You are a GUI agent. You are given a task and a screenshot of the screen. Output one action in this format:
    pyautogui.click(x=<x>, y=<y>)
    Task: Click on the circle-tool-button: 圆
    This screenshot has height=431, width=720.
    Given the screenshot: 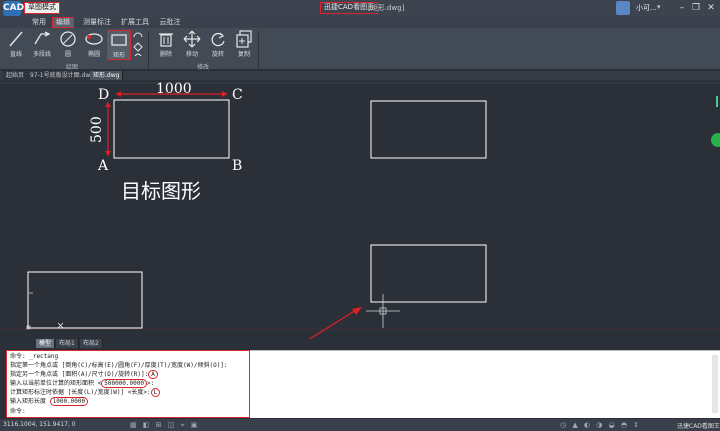 What is the action you would take?
    pyautogui.click(x=68, y=45)
    